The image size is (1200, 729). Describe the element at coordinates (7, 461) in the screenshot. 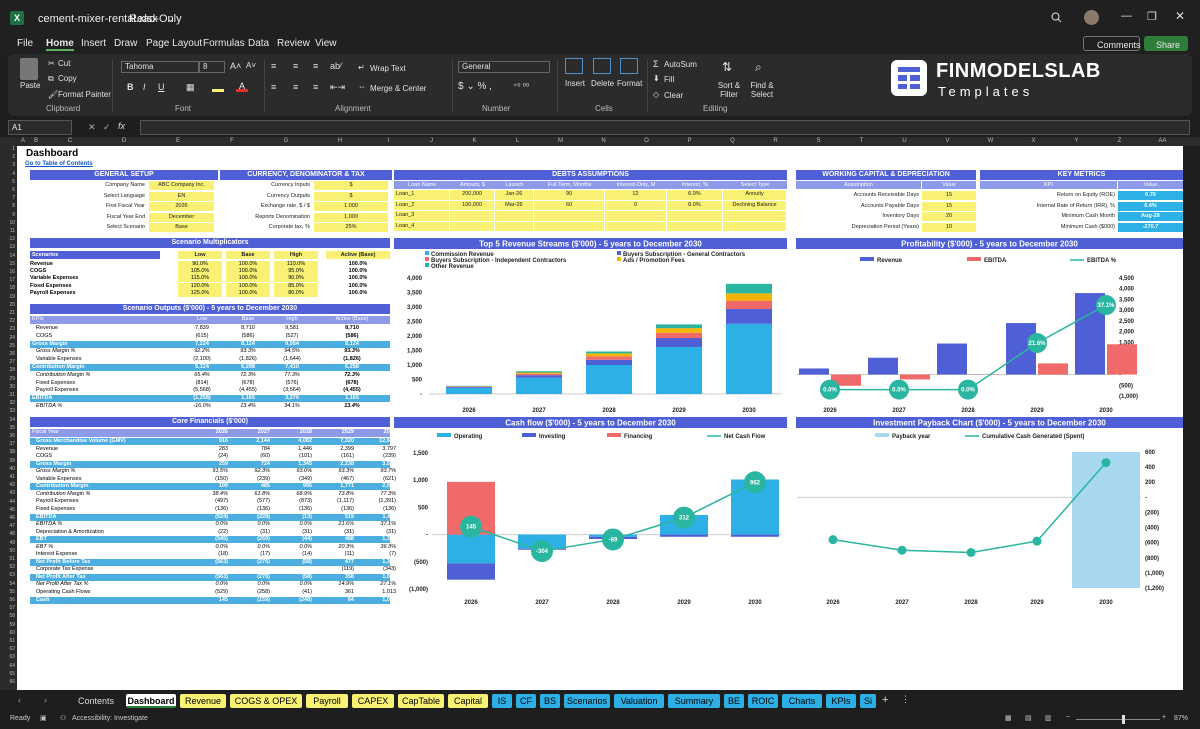

I see `row-header: 39` at that location.